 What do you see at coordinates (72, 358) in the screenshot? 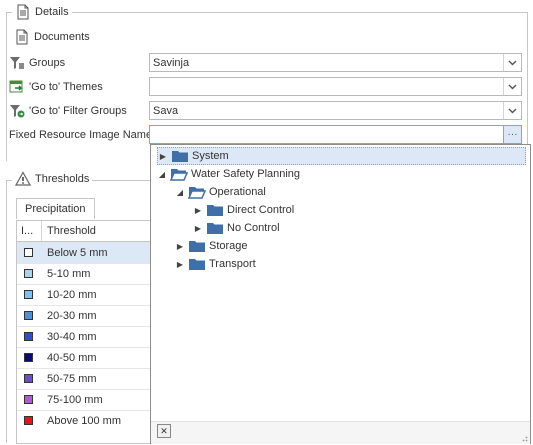
I see `threshold-label: 40-50 mm` at bounding box center [72, 358].